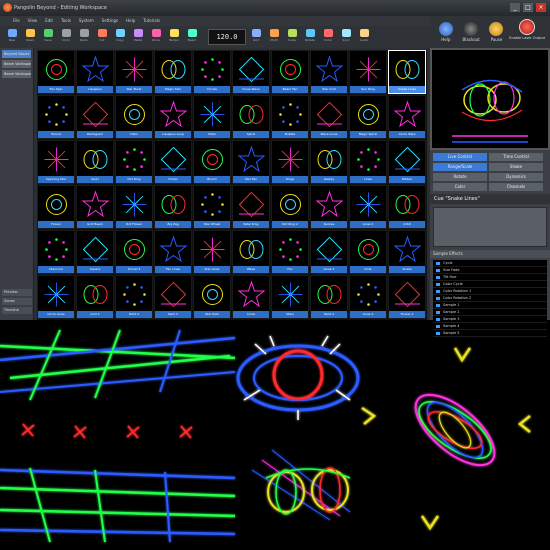  I want to click on cue-cell: Magic Star, so click(173, 72).